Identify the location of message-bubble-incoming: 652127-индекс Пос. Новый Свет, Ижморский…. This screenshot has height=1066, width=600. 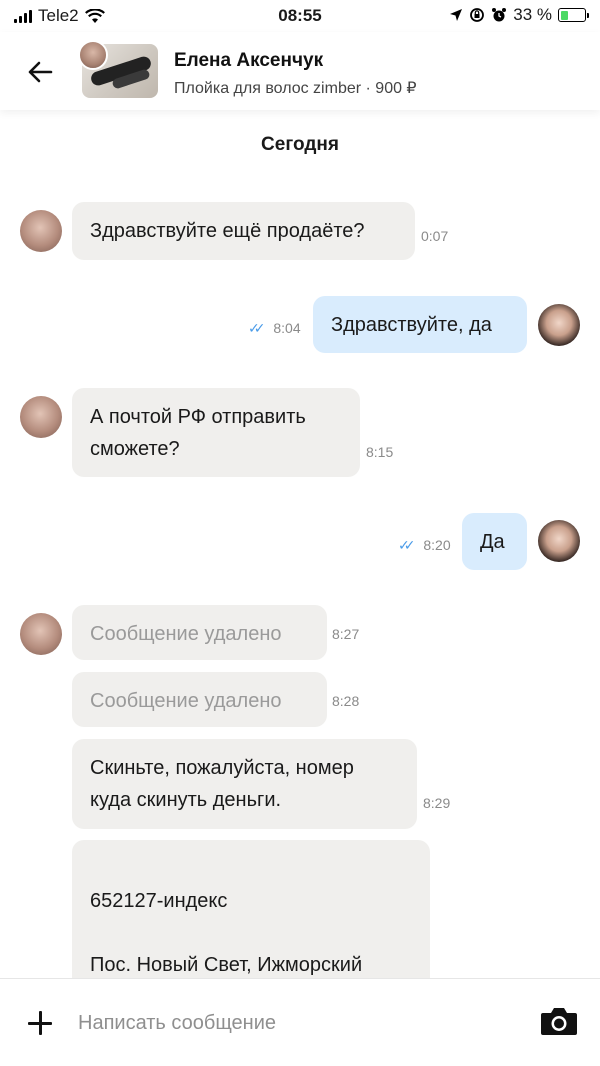
(251, 909).